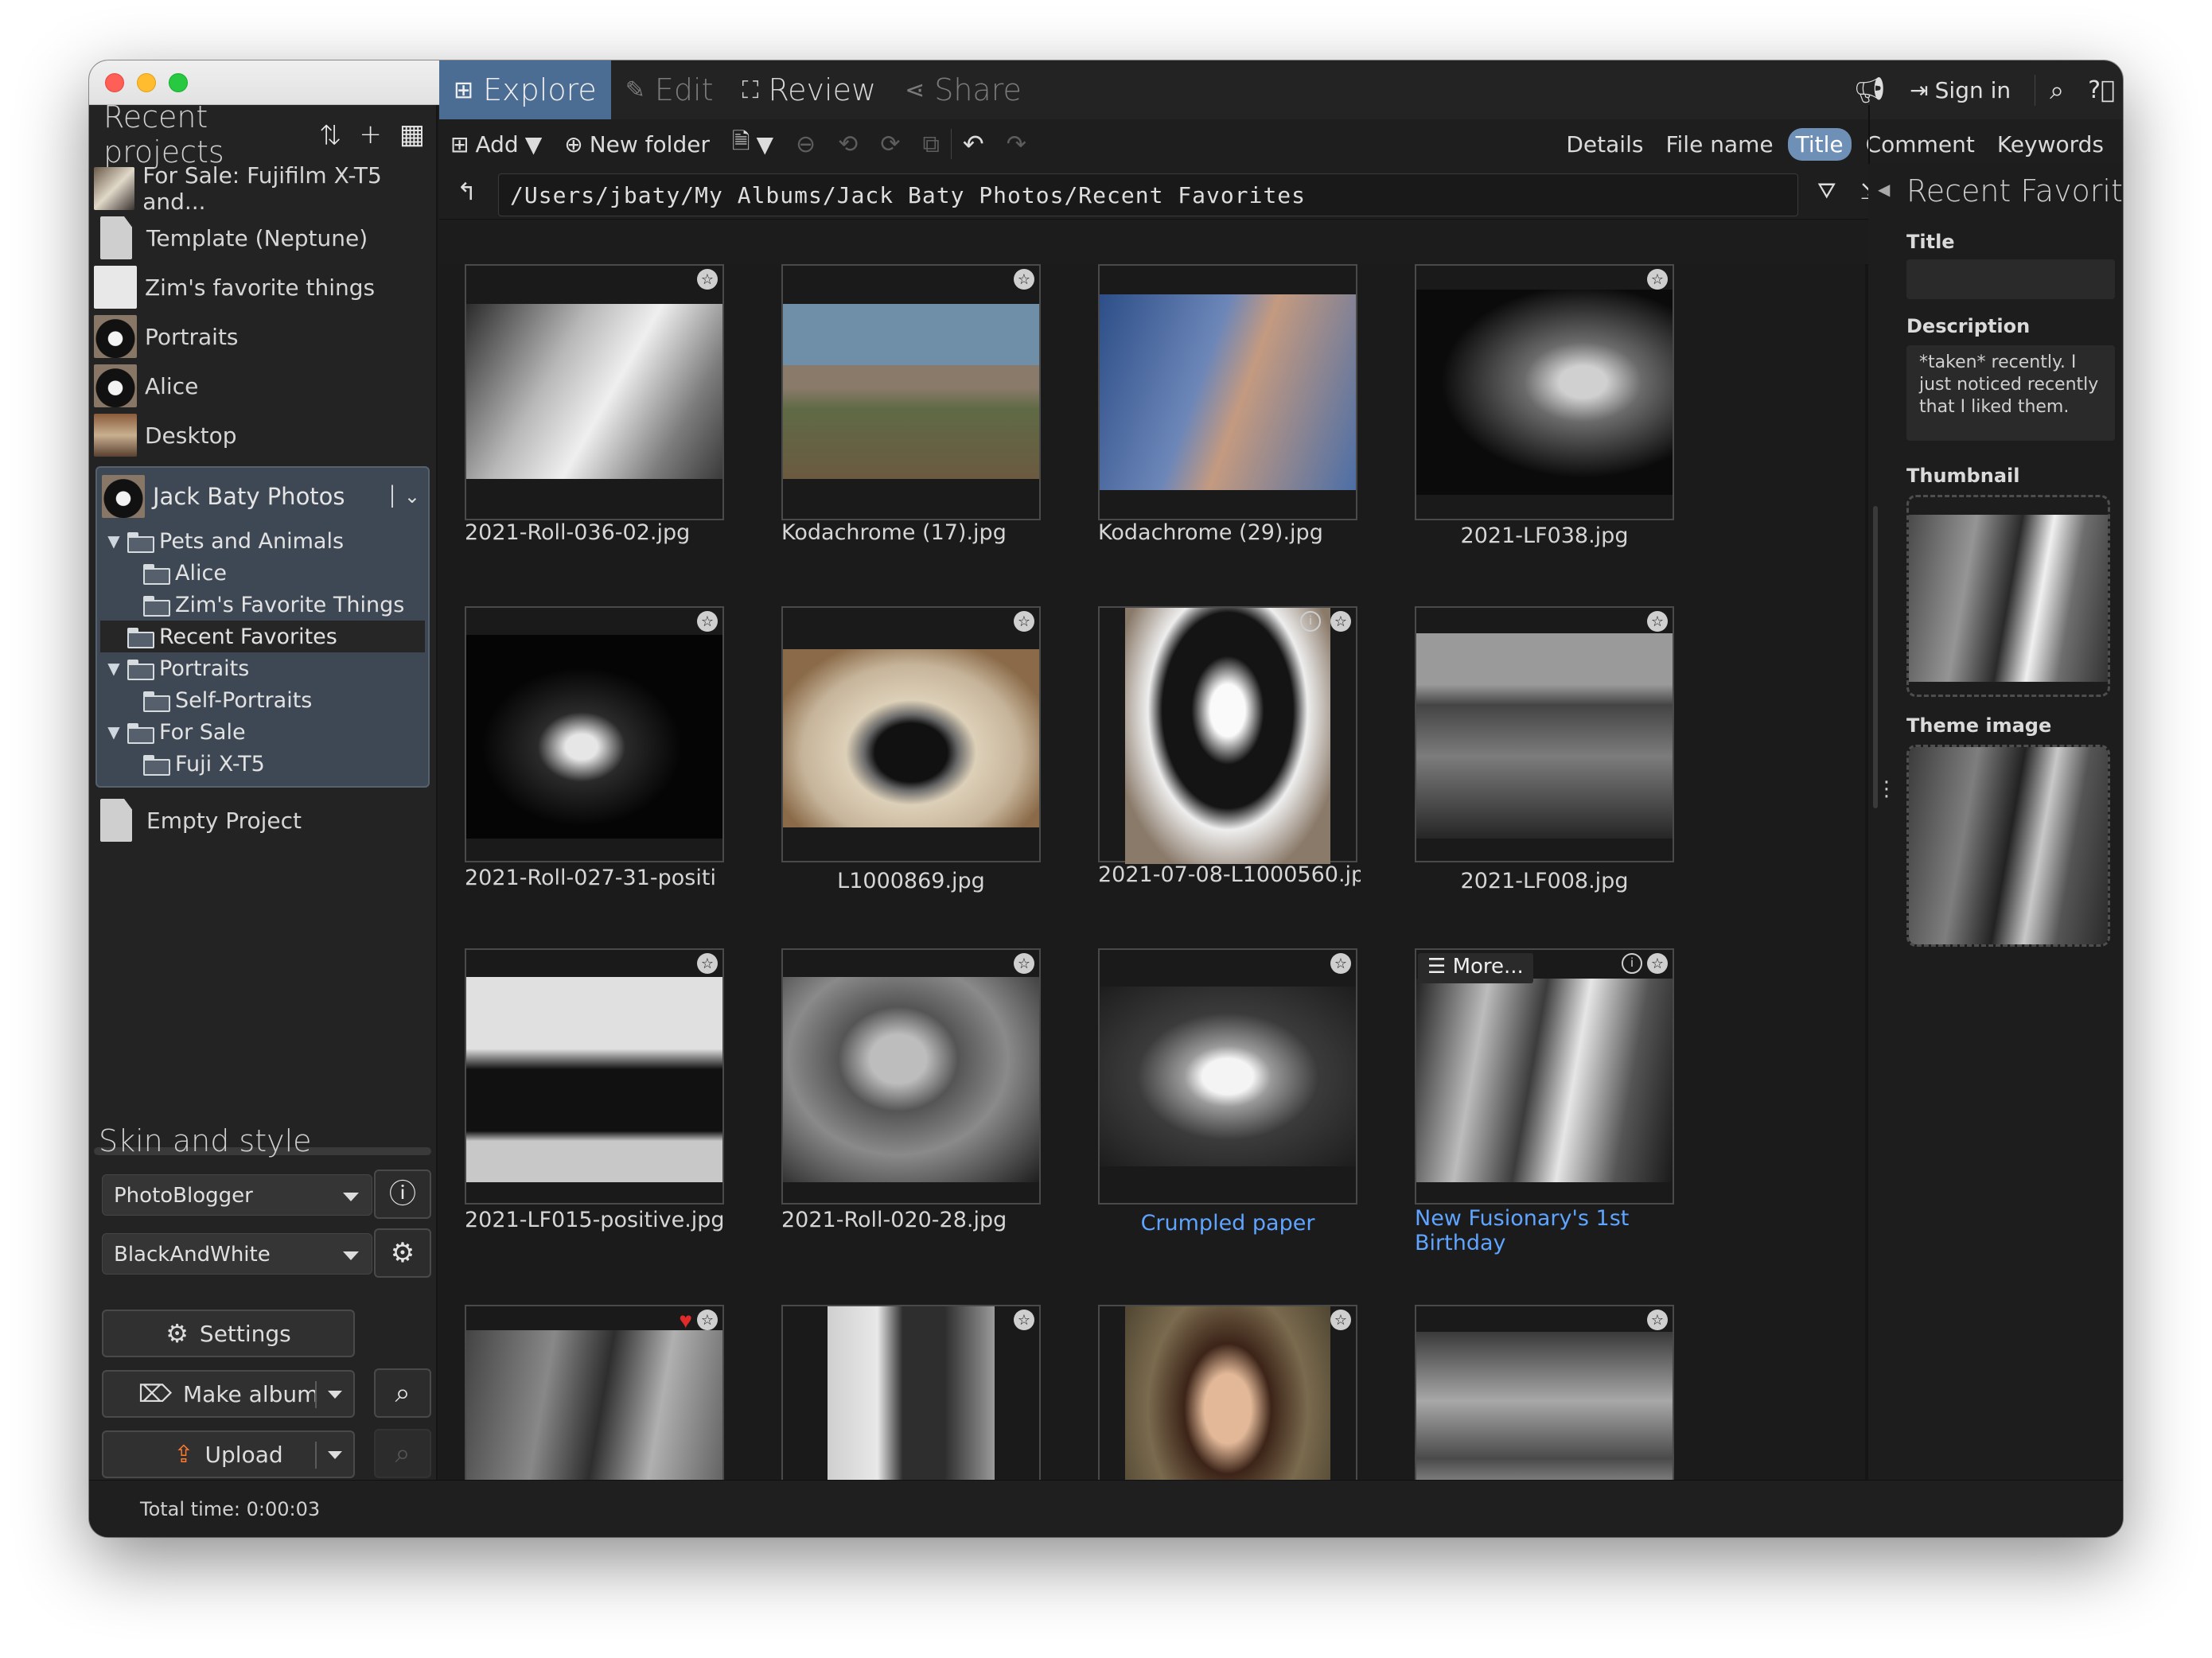 The width and height of the screenshot is (2212, 1658). I want to click on add-label: Add, so click(497, 144).